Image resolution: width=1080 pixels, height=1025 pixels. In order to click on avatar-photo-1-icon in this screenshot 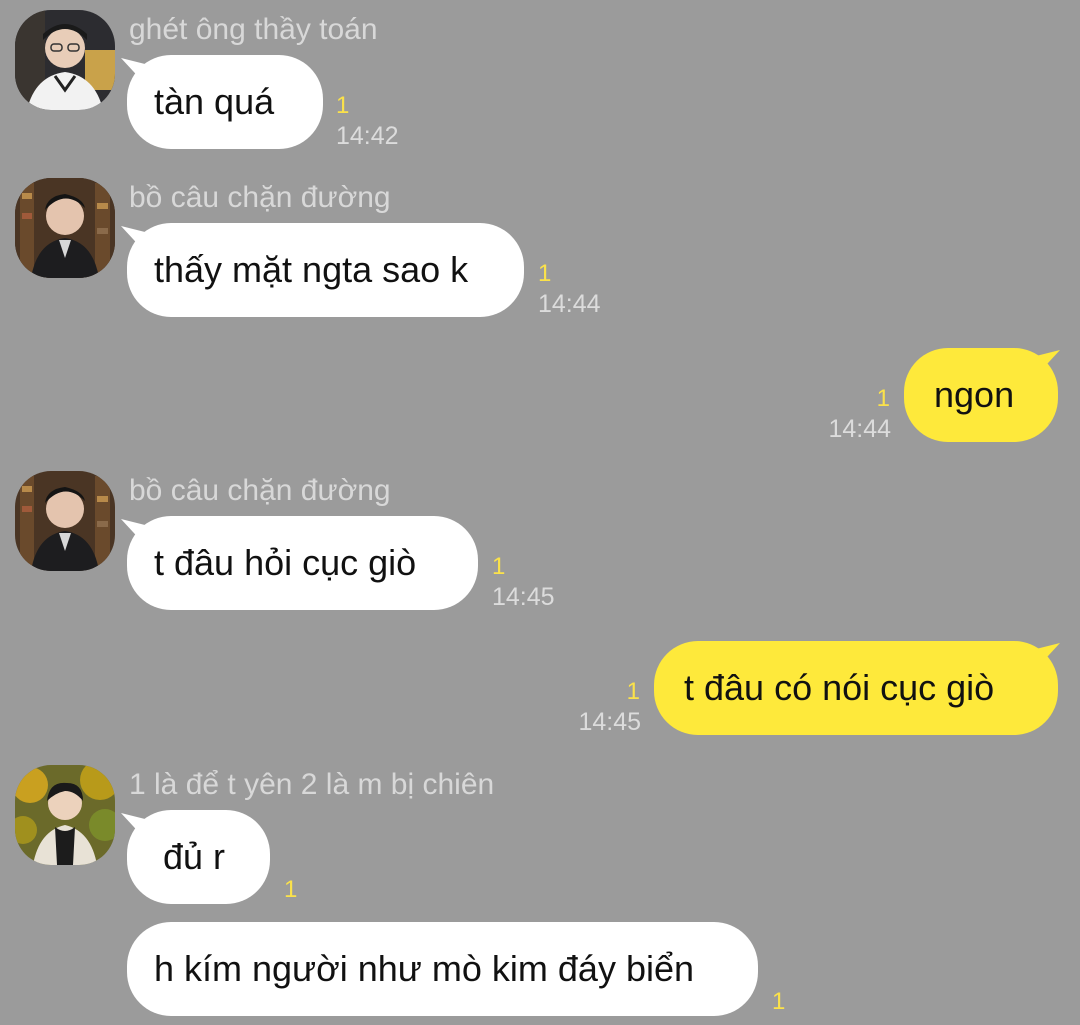, I will do `click(65, 60)`.